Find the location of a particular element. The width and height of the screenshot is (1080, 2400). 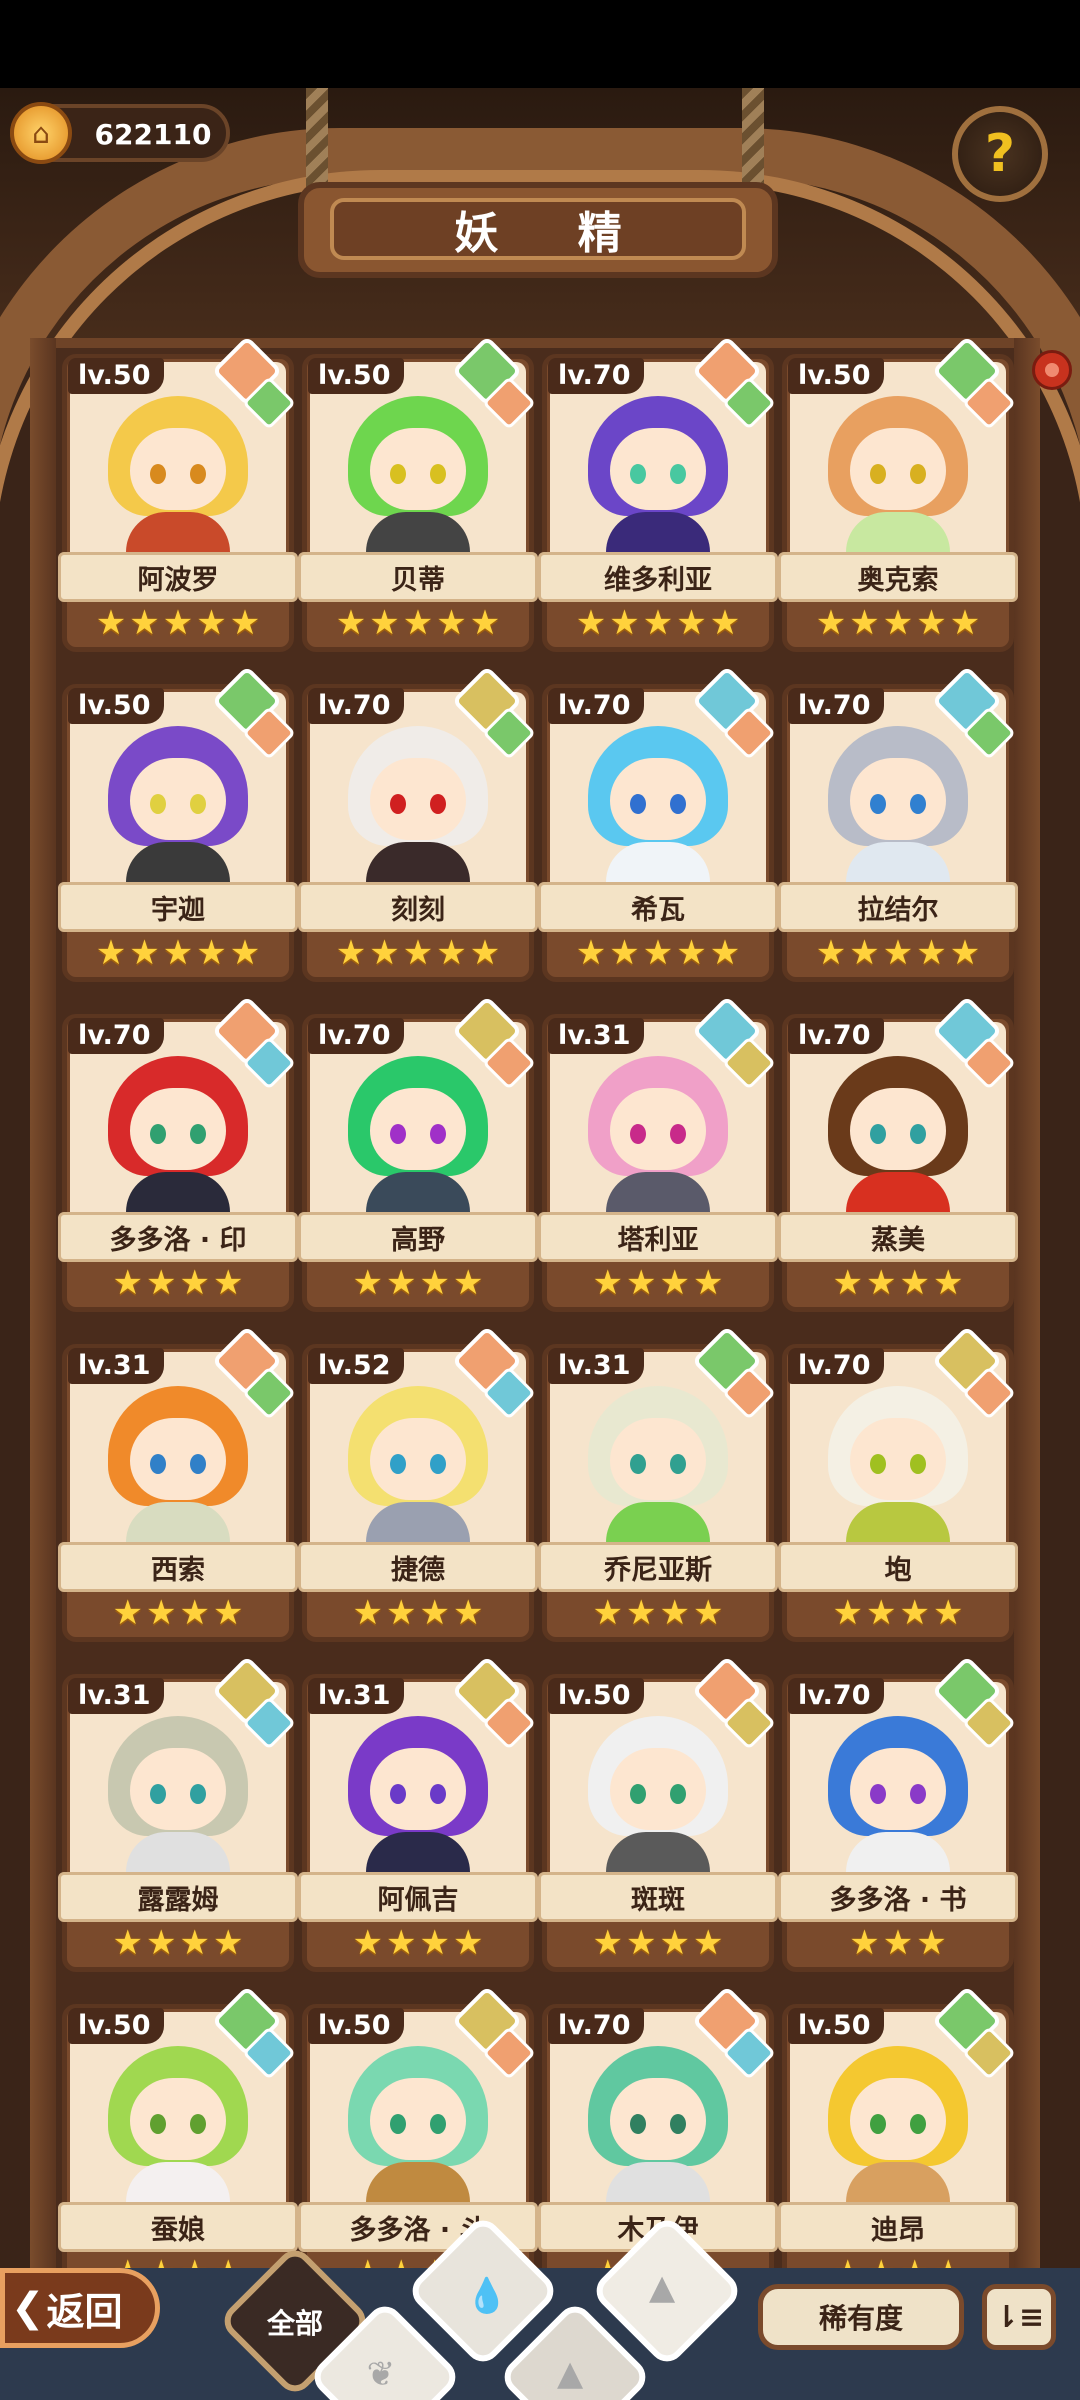

fairy-card: lv.50 斑斑 ★ ★ ★ ★ is located at coordinates (658, 1813).